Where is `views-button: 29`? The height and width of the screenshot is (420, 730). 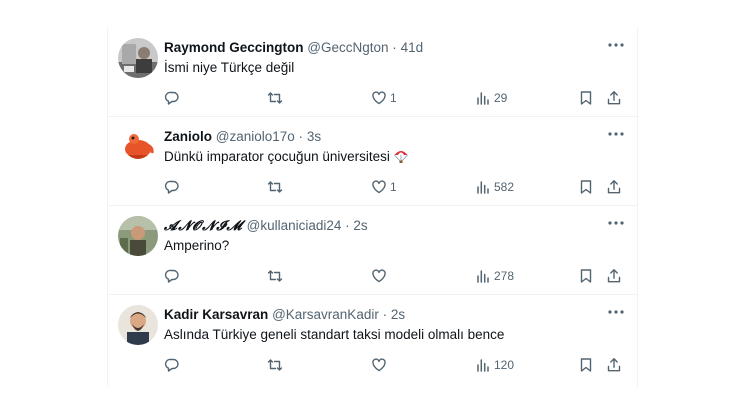
views-button: 29 is located at coordinates (491, 98).